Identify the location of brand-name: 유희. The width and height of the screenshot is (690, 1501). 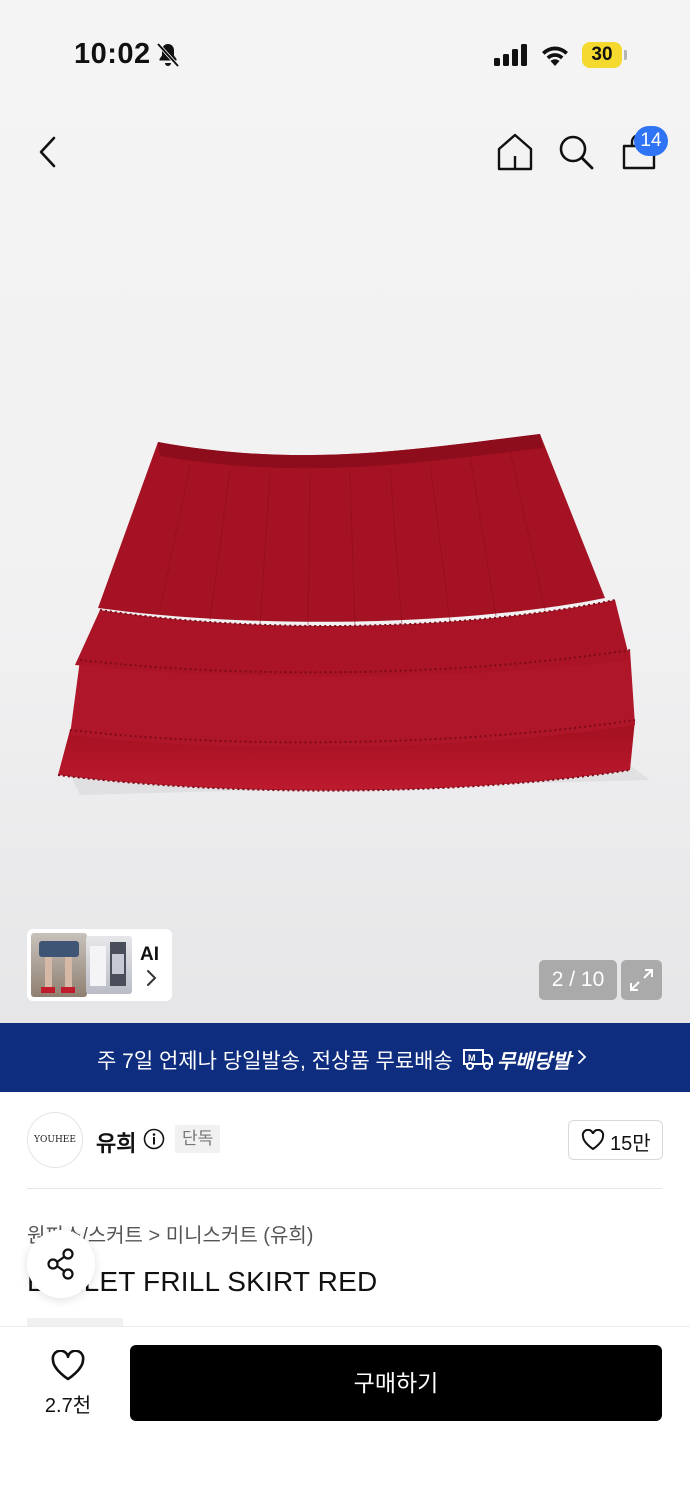
(116, 1142).